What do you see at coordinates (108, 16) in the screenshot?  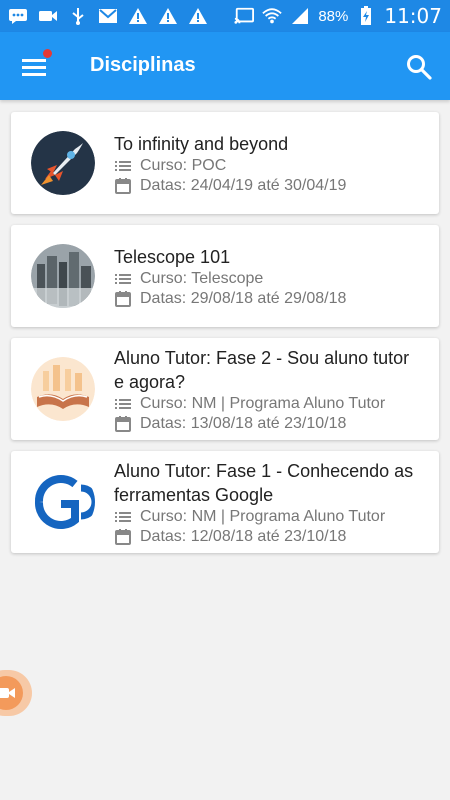 I see `gmail-icon` at bounding box center [108, 16].